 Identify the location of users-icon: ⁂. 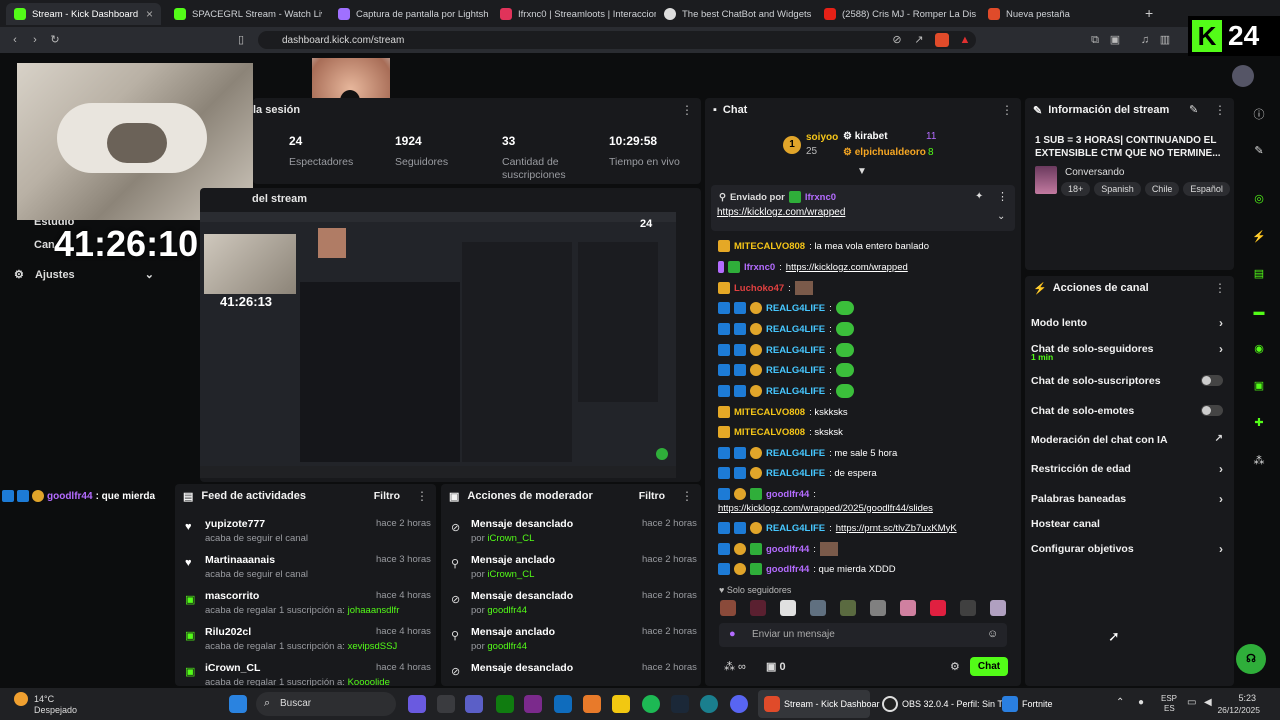
(1259, 461).